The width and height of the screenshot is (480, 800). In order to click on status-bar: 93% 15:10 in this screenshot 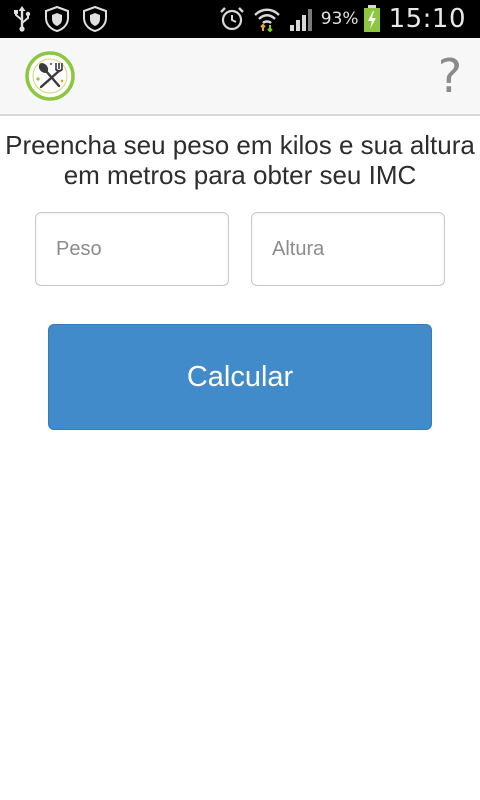, I will do `click(240, 19)`.